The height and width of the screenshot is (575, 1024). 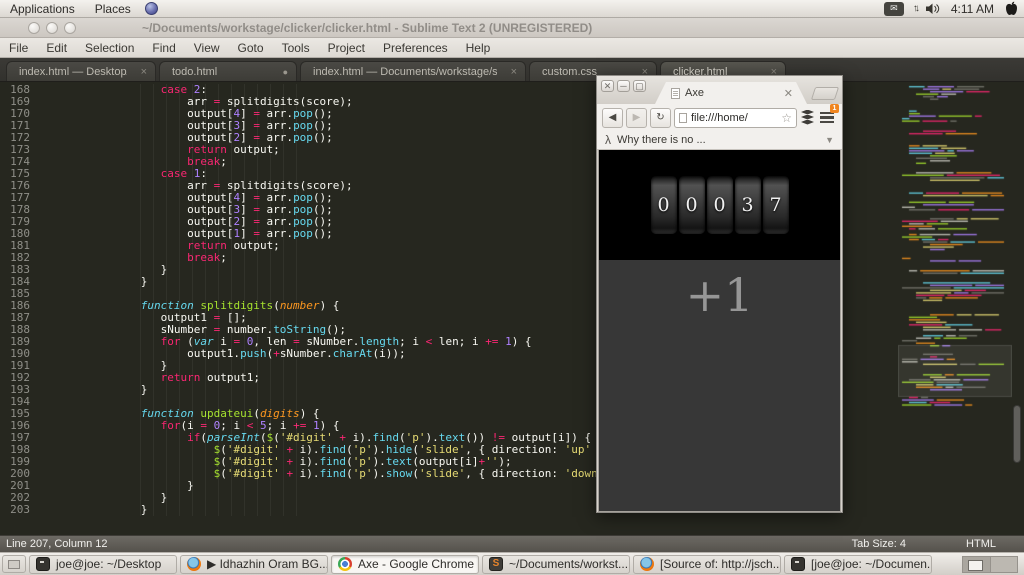 I want to click on menu-edit: Edit, so click(x=56, y=47).